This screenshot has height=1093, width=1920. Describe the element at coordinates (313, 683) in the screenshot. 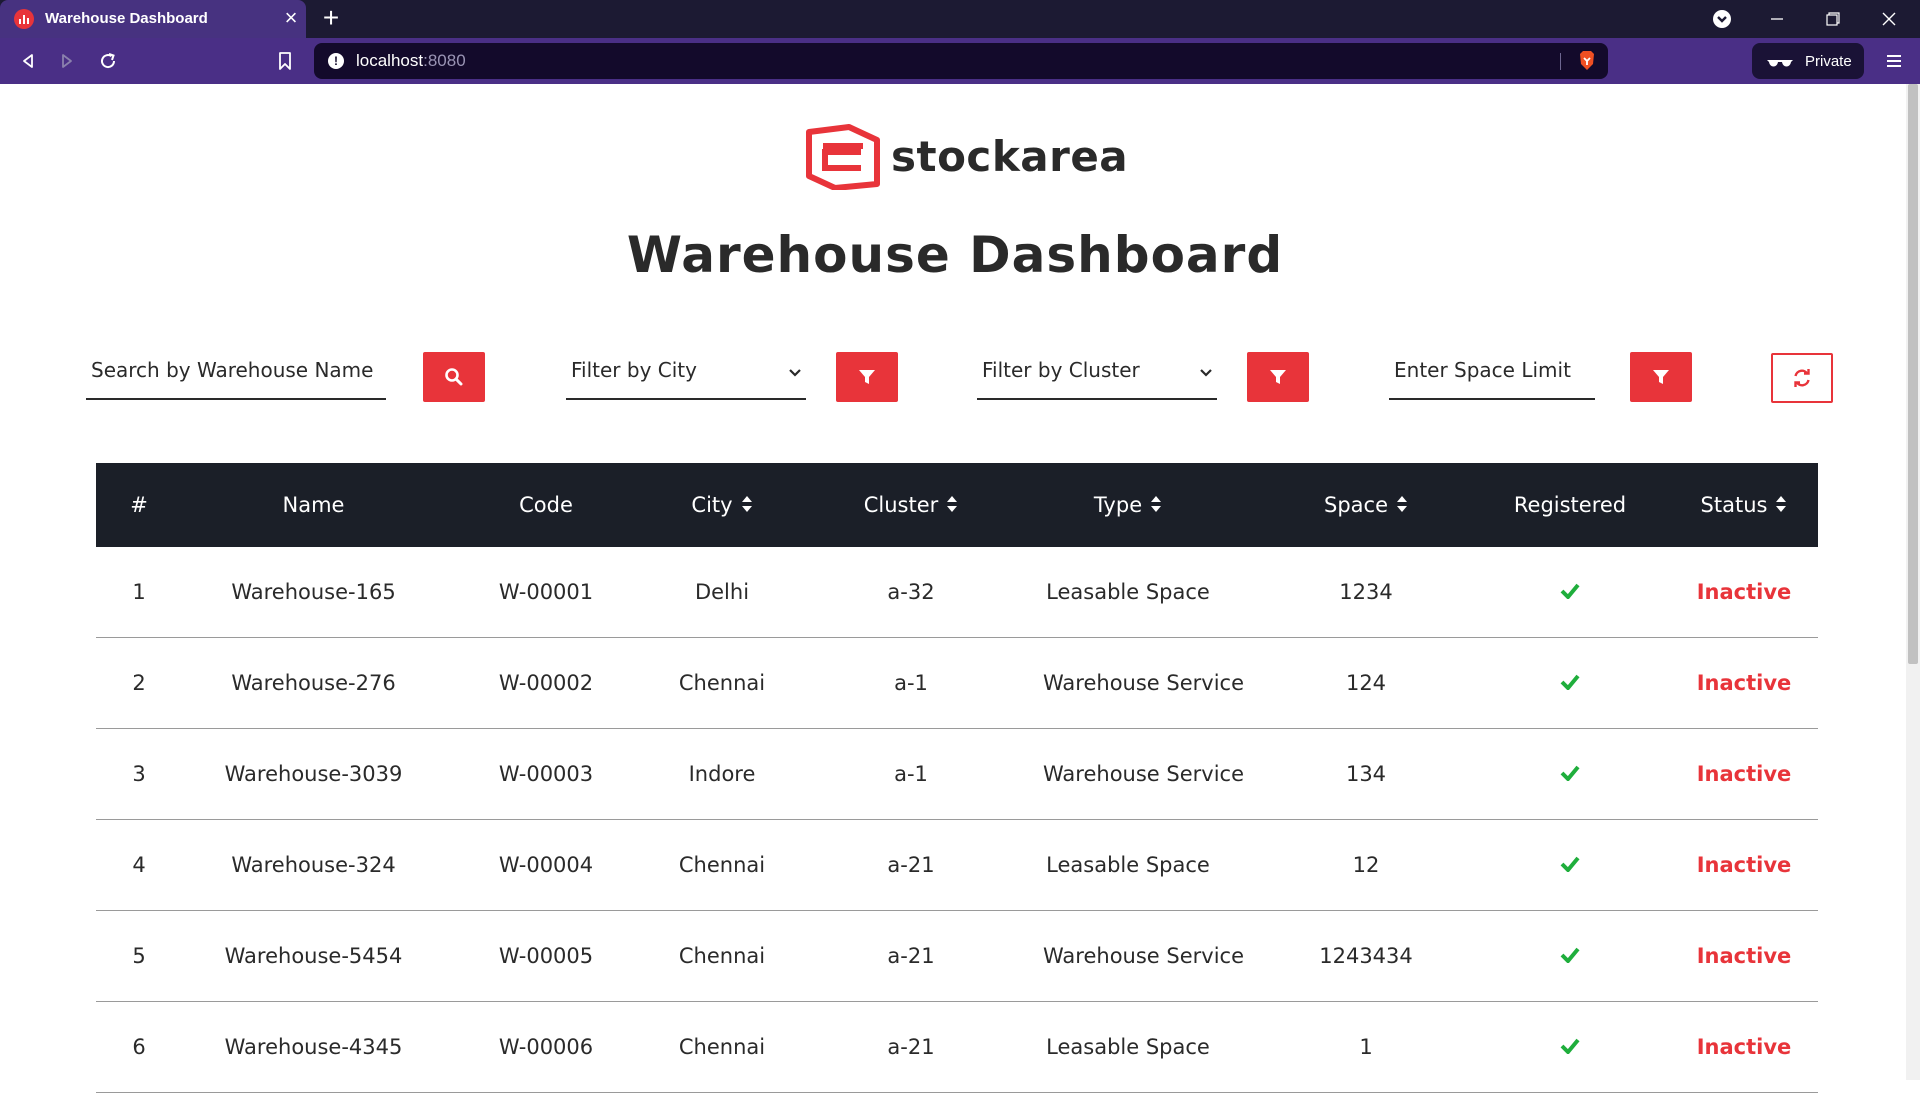

I see `cell-name: Warehouse-276` at that location.